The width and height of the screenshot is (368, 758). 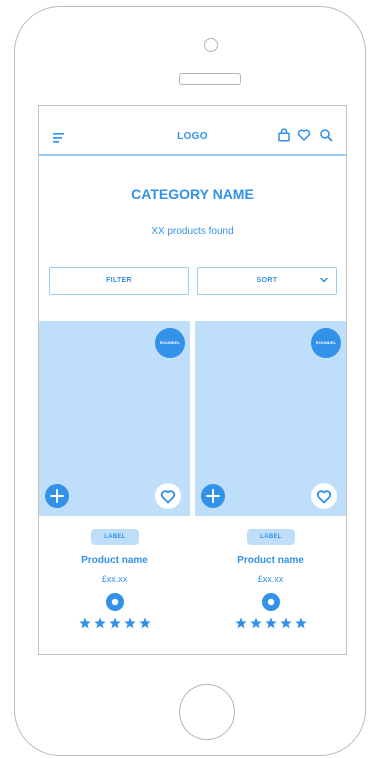 What do you see at coordinates (192, 131) in the screenshot?
I see `header-bar: LOGO` at bounding box center [192, 131].